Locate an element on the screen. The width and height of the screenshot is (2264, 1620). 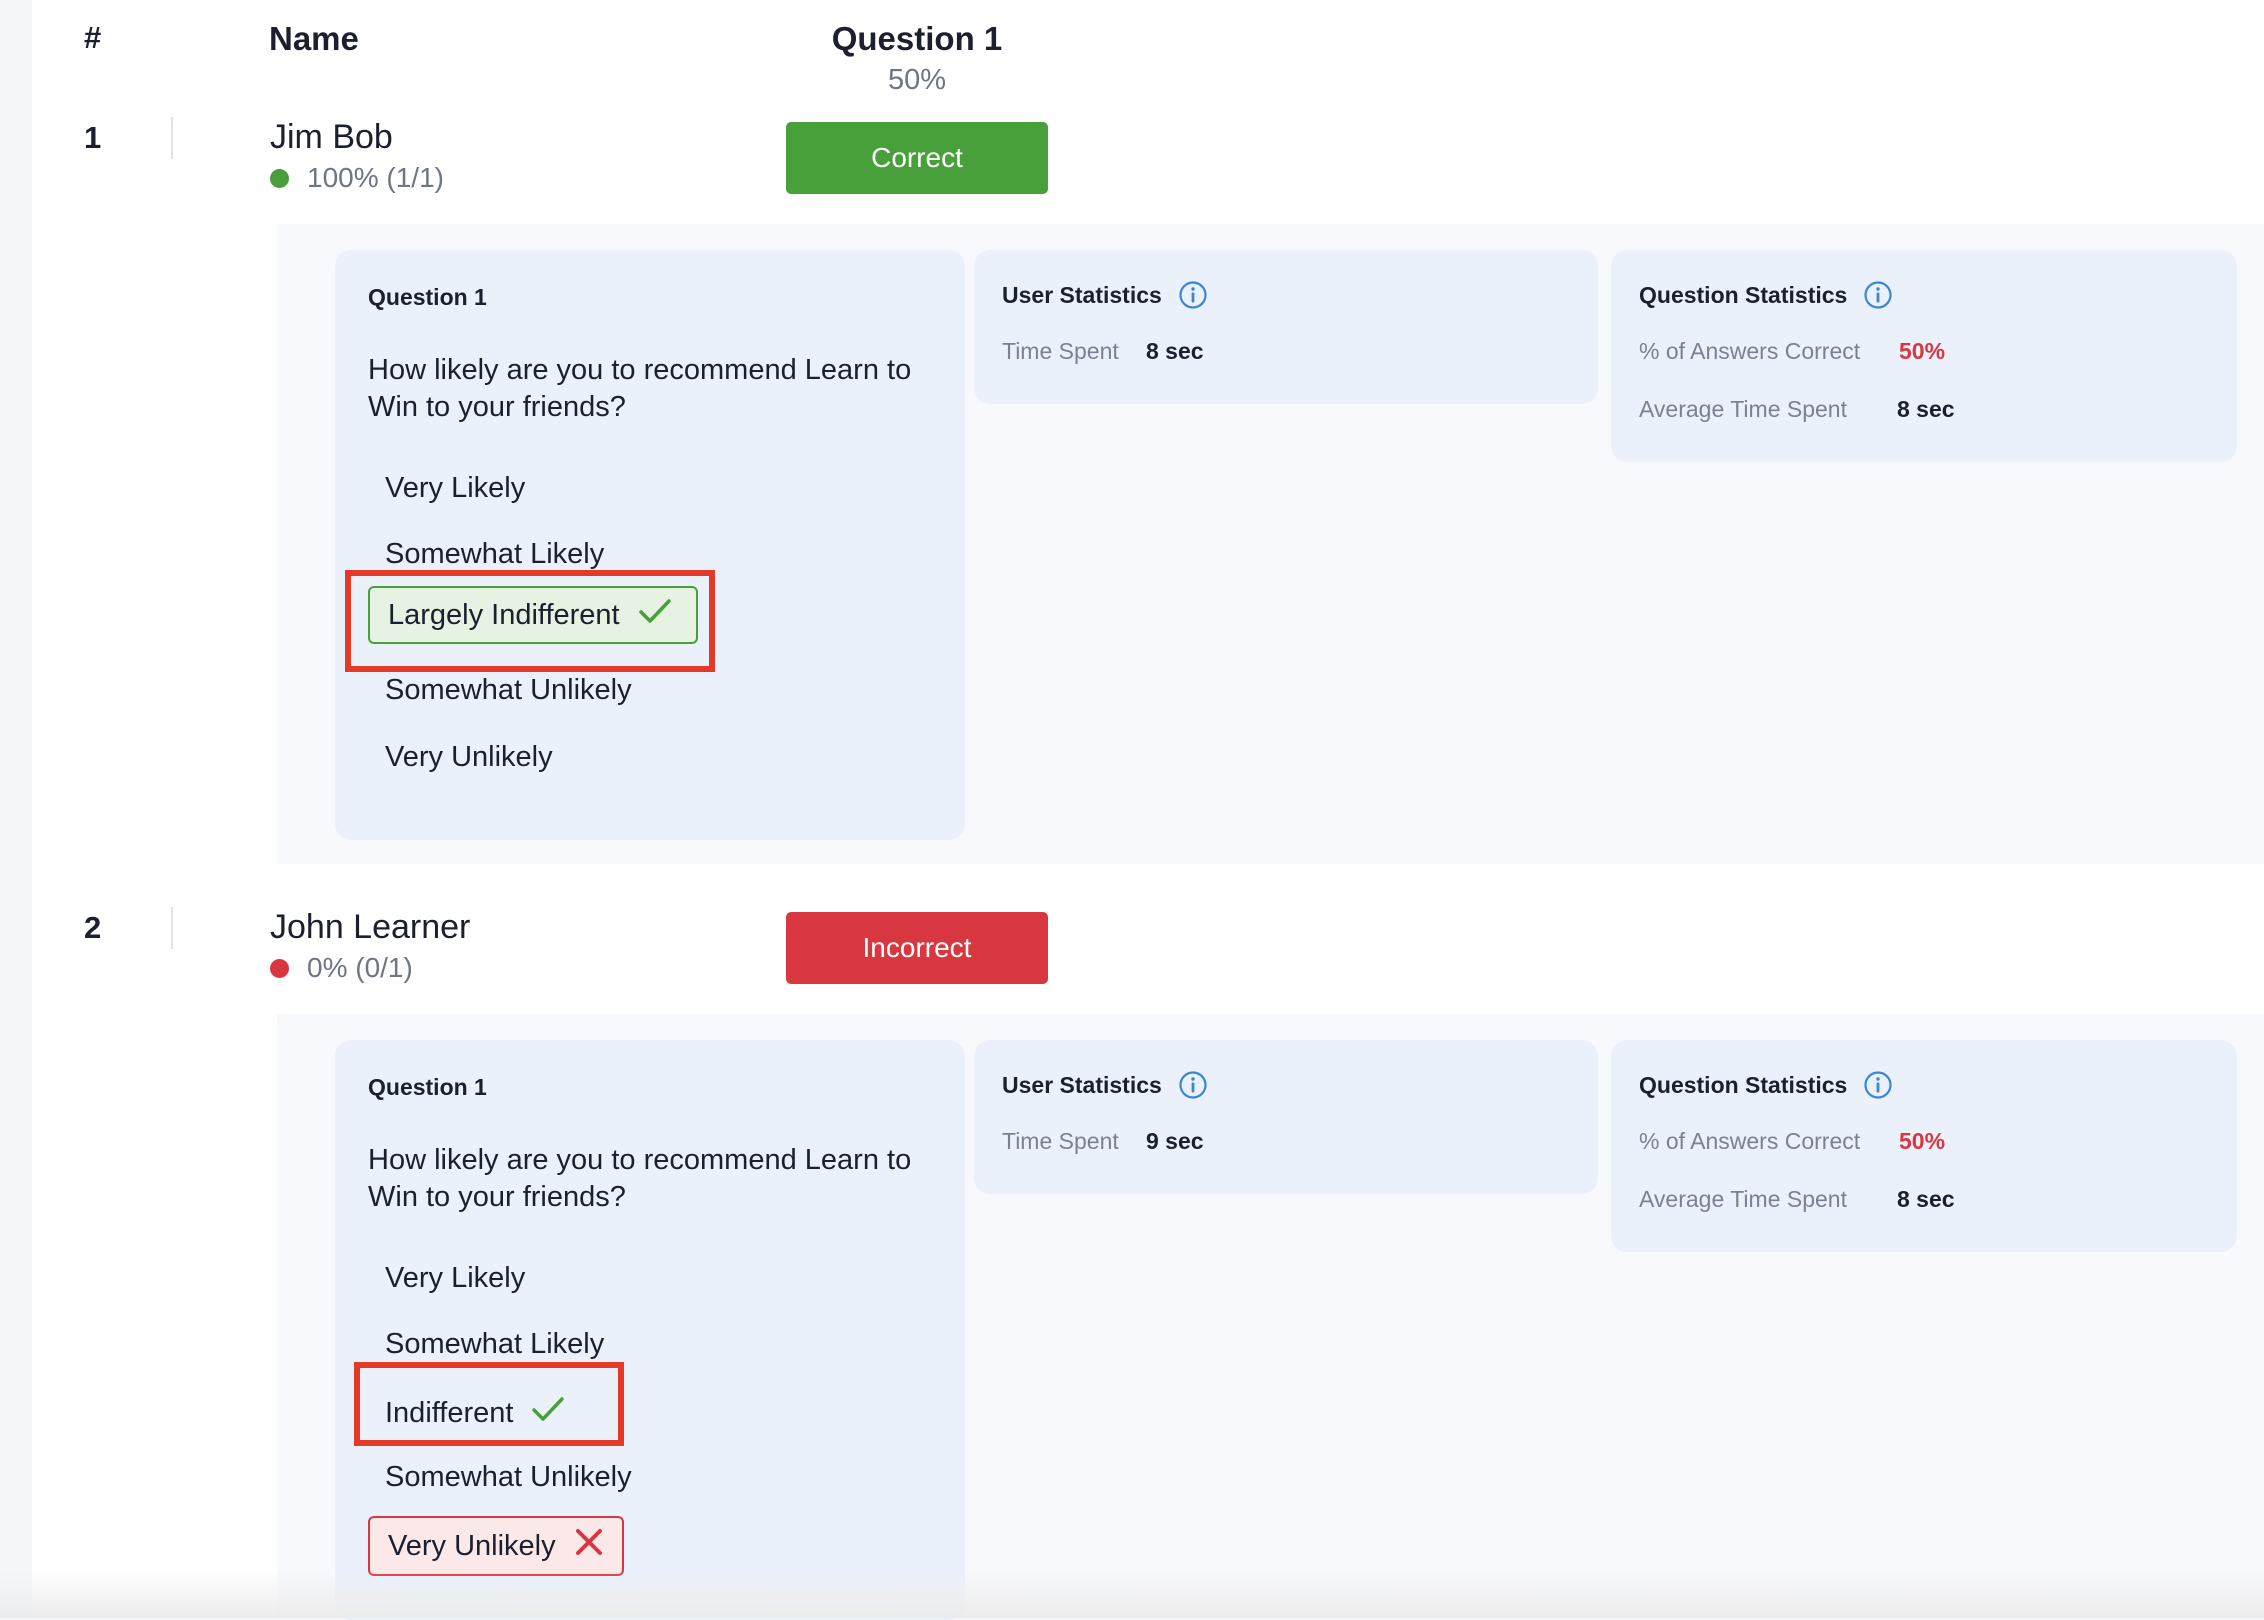
user-statistics-card: User Statistics Time Spent 9 sec is located at coordinates (1286, 1117).